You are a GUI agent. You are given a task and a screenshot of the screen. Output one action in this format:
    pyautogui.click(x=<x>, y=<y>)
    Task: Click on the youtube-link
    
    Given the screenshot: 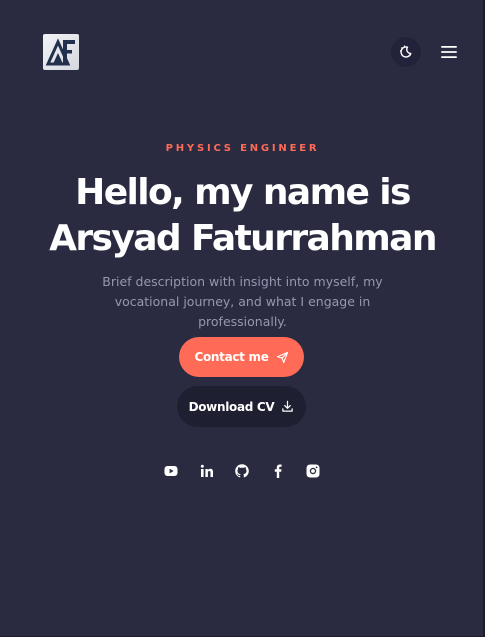 What is the action you would take?
    pyautogui.click(x=171, y=471)
    